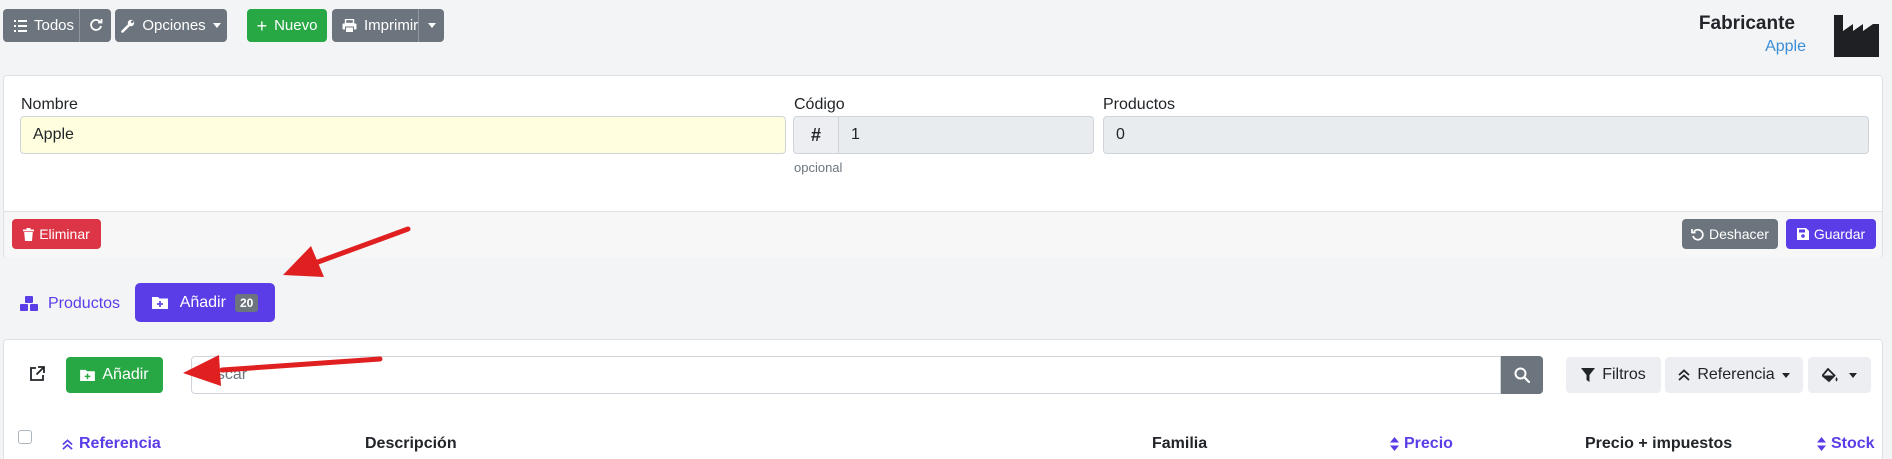  Describe the element at coordinates (1785, 47) in the screenshot. I see `page-subtitle-link: Apple` at that location.